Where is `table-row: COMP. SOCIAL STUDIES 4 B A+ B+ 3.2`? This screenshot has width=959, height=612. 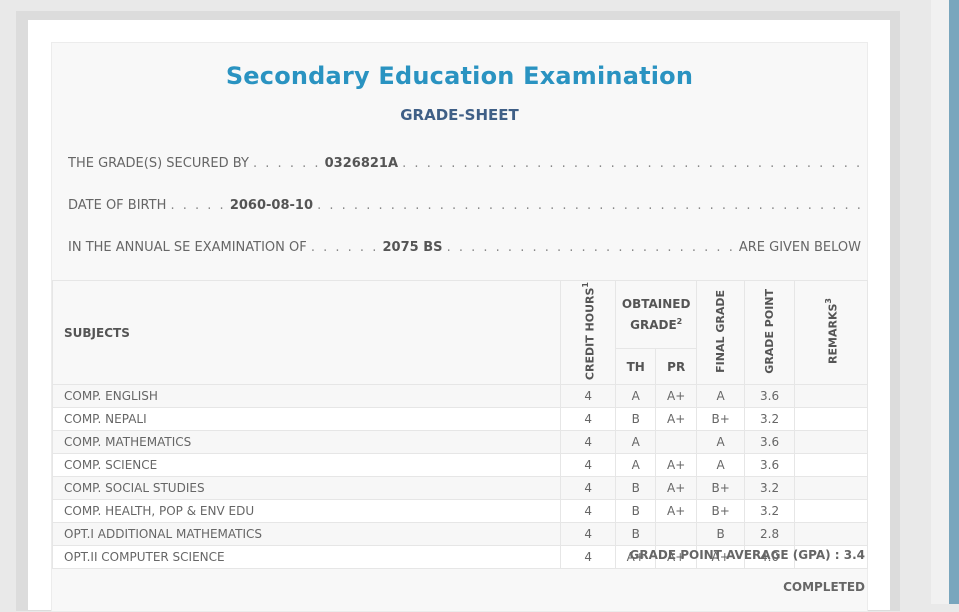
table-row: COMP. SOCIAL STUDIES 4 B A+ B+ 3.2 is located at coordinates (459, 488).